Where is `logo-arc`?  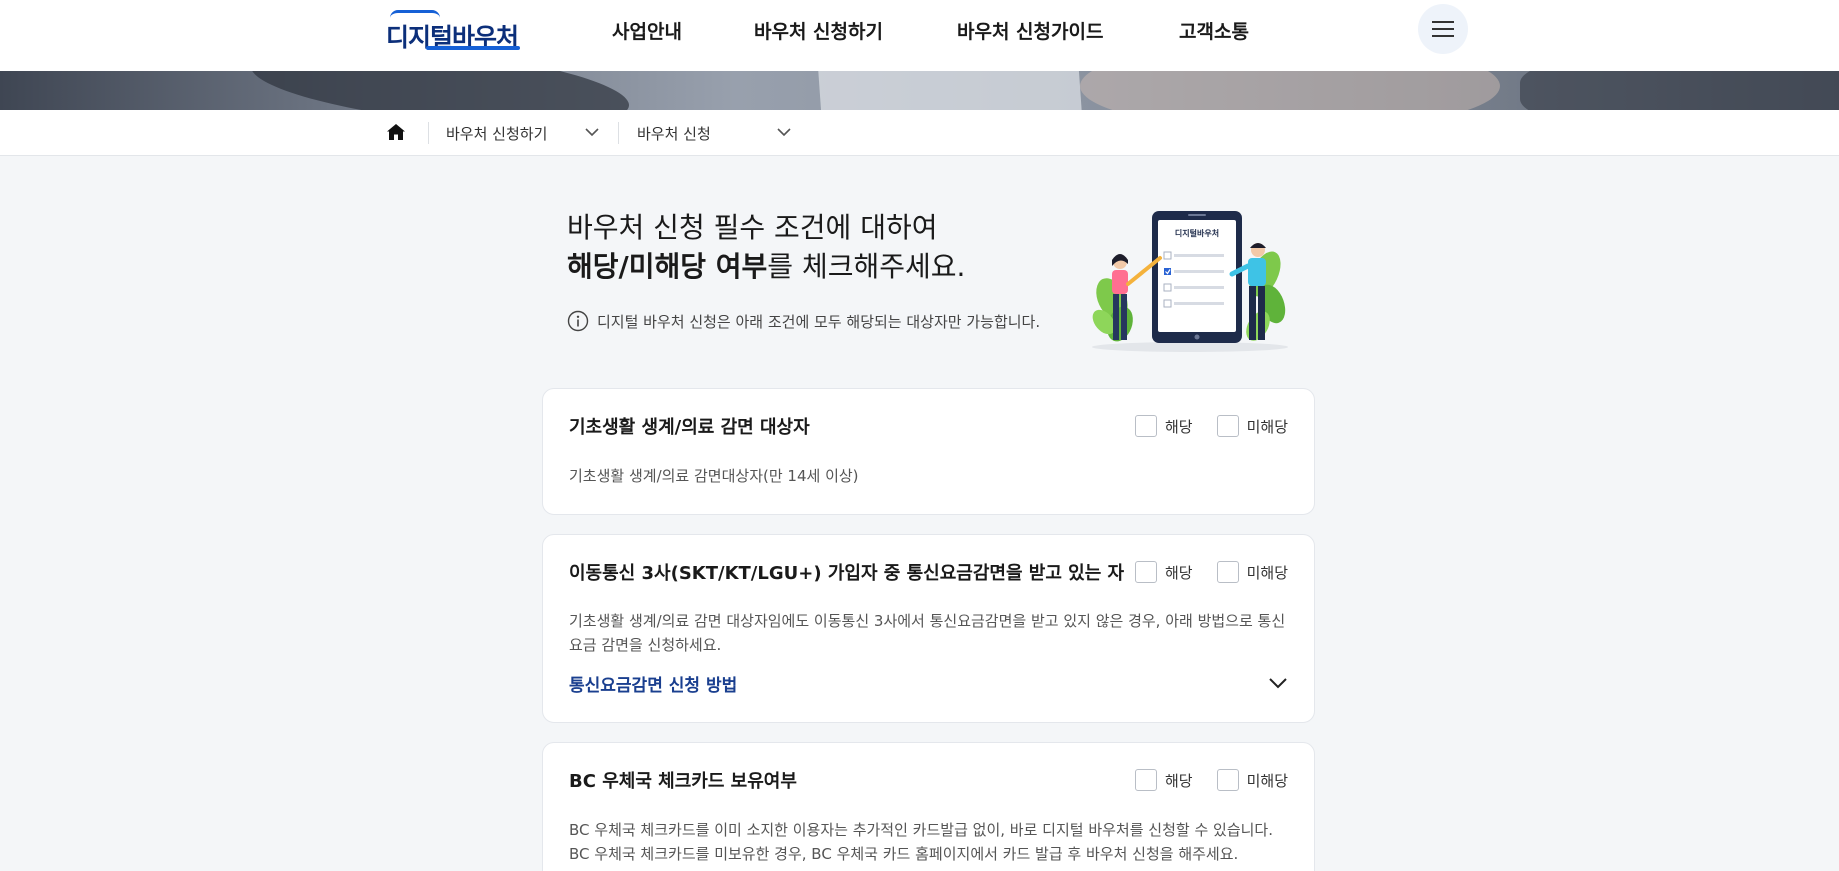
logo-arc is located at coordinates (415, 14).